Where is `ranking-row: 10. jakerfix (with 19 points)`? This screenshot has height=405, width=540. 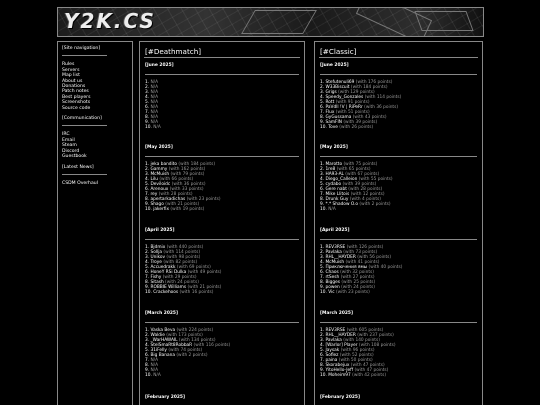
ranking-row: 10. jakerfix (with 19 points) is located at coordinates (183, 209).